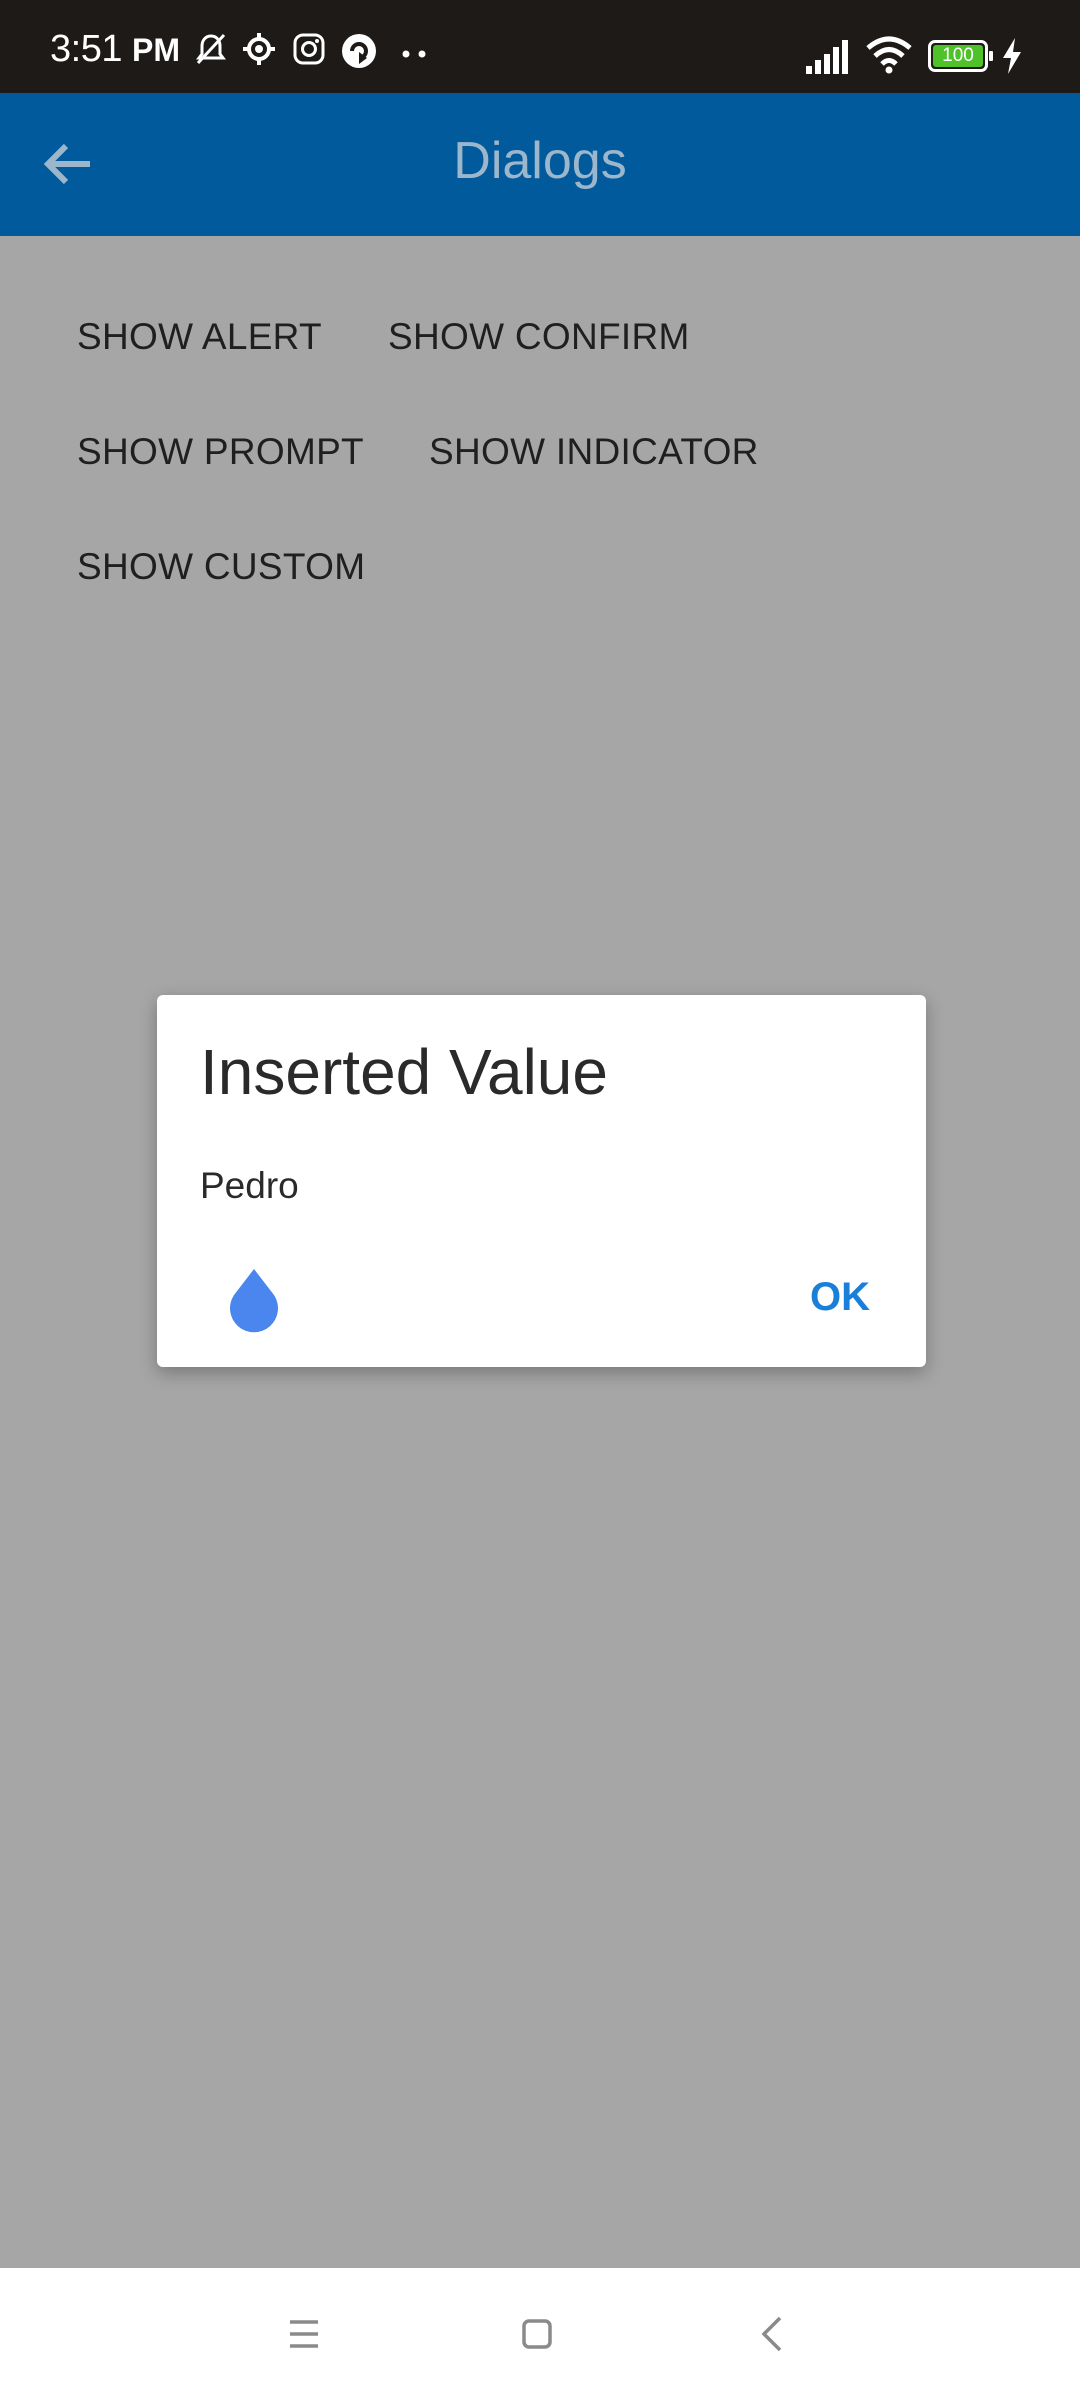 This screenshot has width=1080, height=2400. What do you see at coordinates (594, 452) in the screenshot?
I see `show-indicator-button: SHOW INDICATOR` at bounding box center [594, 452].